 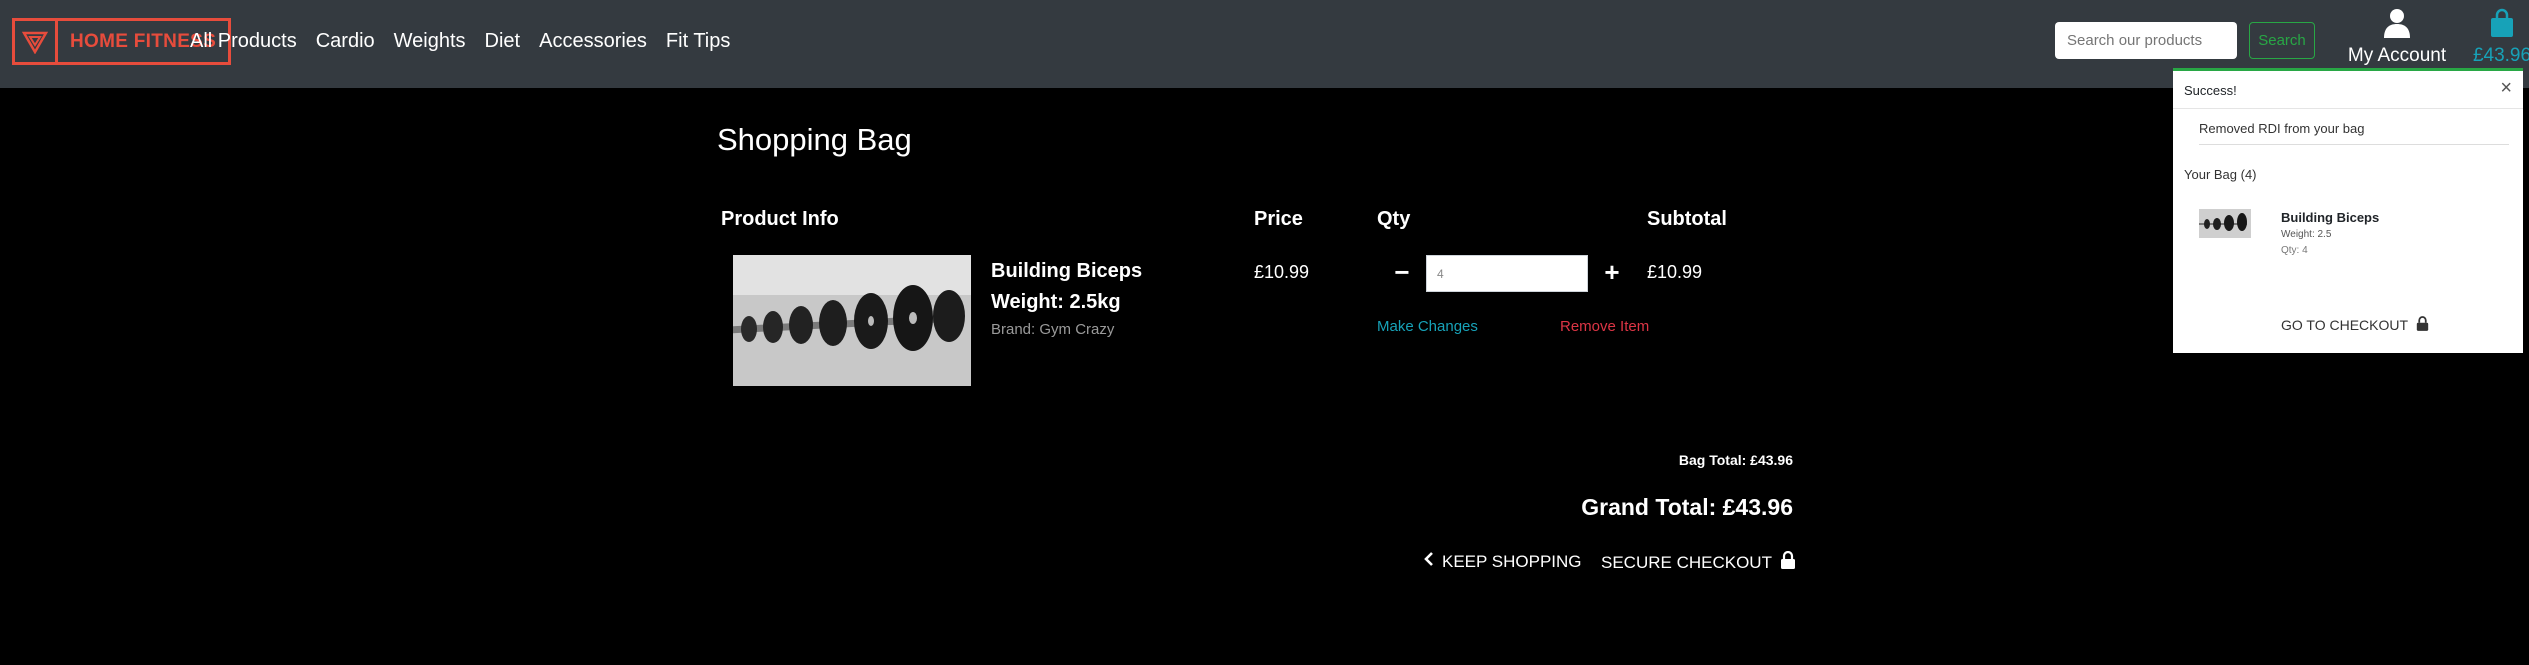 What do you see at coordinates (243, 41) in the screenshot?
I see `nav-all-products: All Products` at bounding box center [243, 41].